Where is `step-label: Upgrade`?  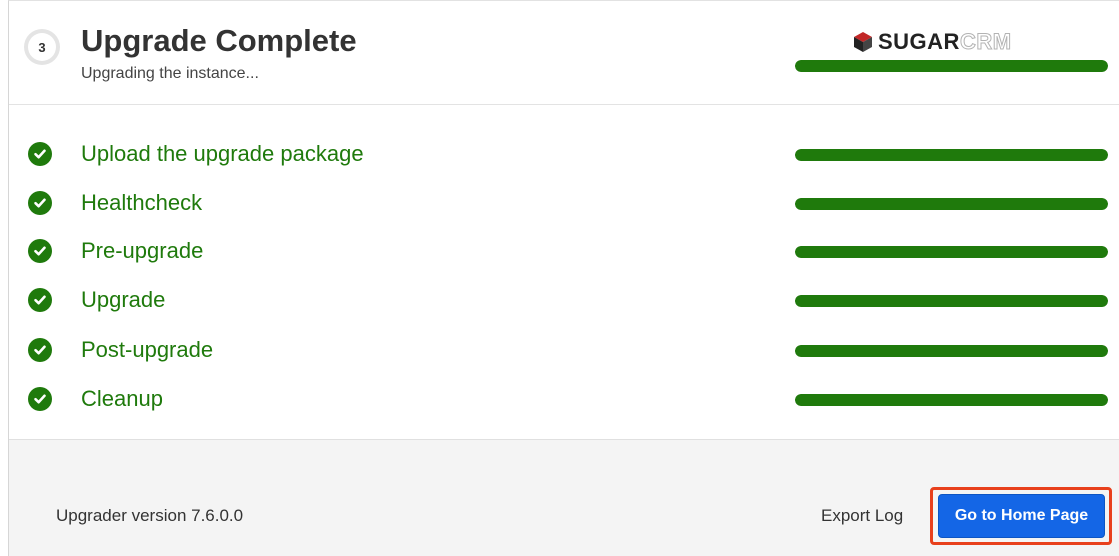 step-label: Upgrade is located at coordinates (123, 299).